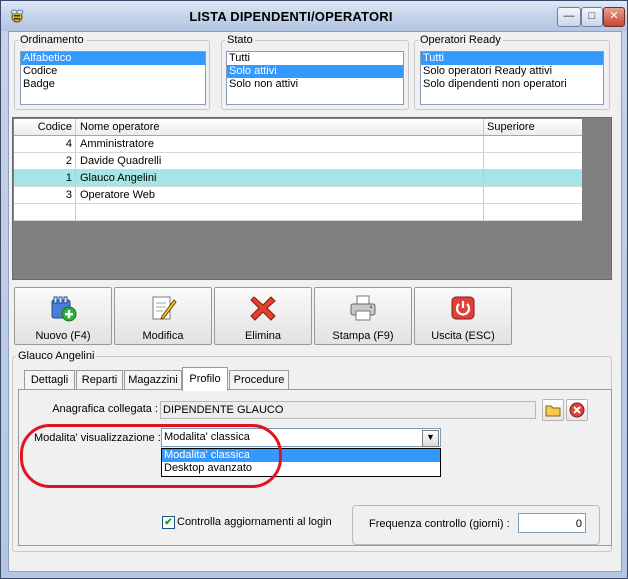  What do you see at coordinates (439, 524) in the screenshot?
I see `frequenza-label: Frequenza controllo (giorni) :` at bounding box center [439, 524].